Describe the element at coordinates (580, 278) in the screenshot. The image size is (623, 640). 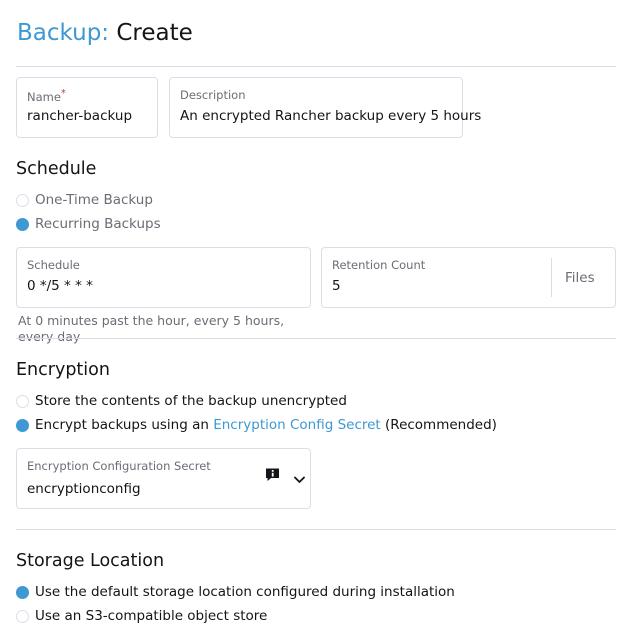
I see `retention-unit-suffix: Files` at that location.